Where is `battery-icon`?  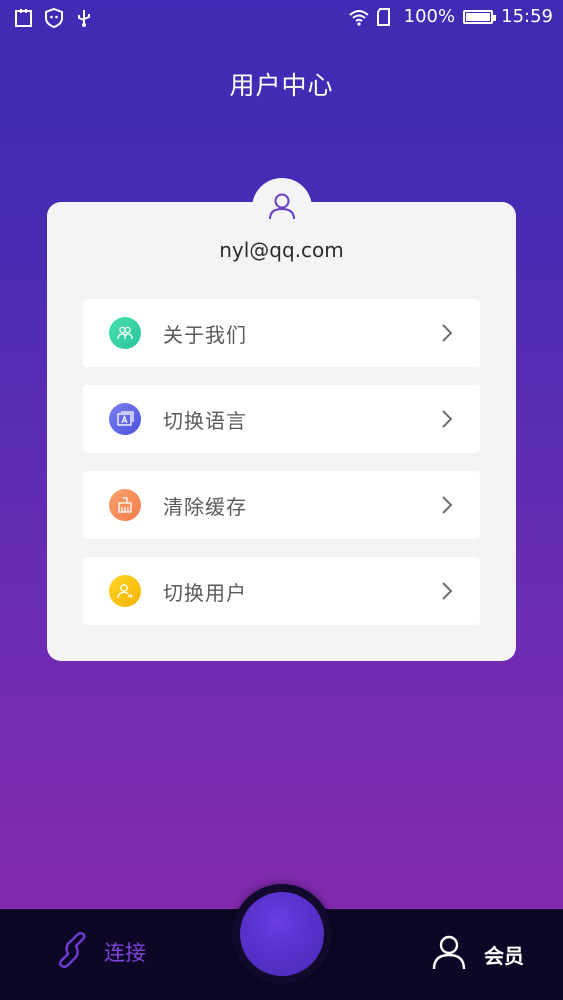
battery-icon is located at coordinates (480, 16).